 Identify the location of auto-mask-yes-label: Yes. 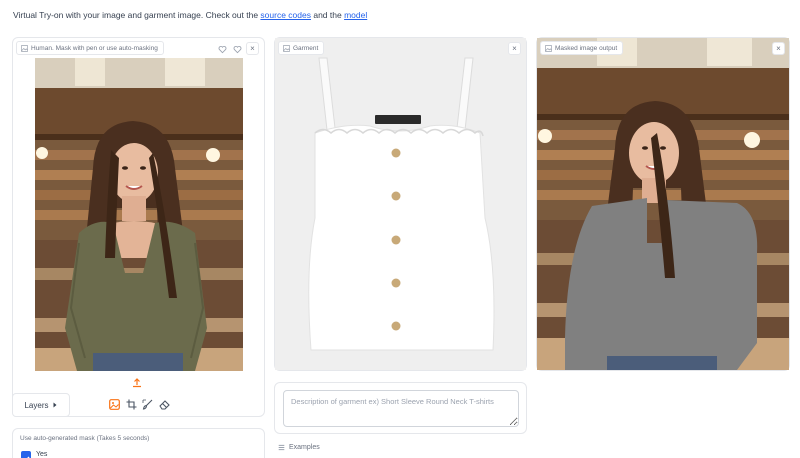
(42, 454).